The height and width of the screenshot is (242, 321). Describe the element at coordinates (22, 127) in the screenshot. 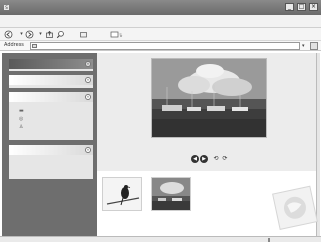

I see `task-item-icon: ♙` at that location.